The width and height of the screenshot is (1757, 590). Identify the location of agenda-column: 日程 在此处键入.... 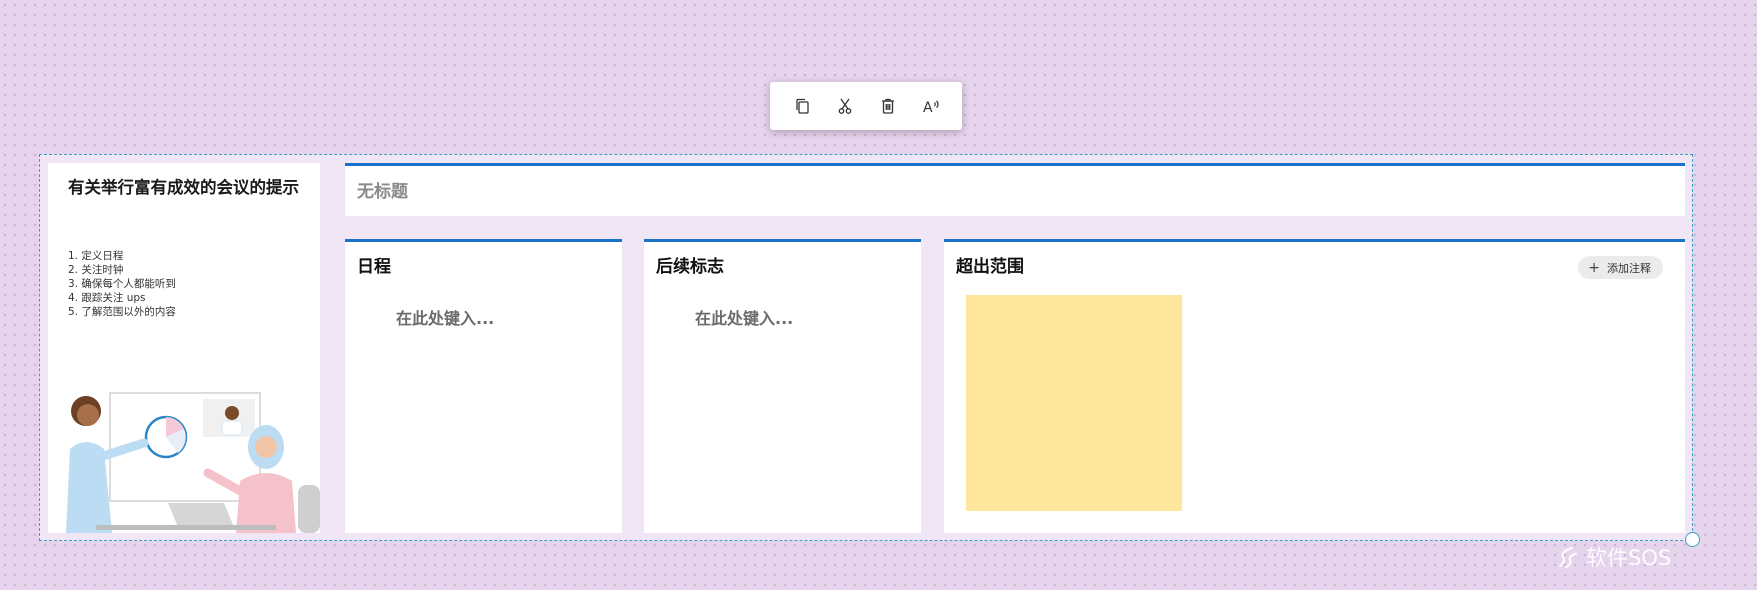
(483, 386).